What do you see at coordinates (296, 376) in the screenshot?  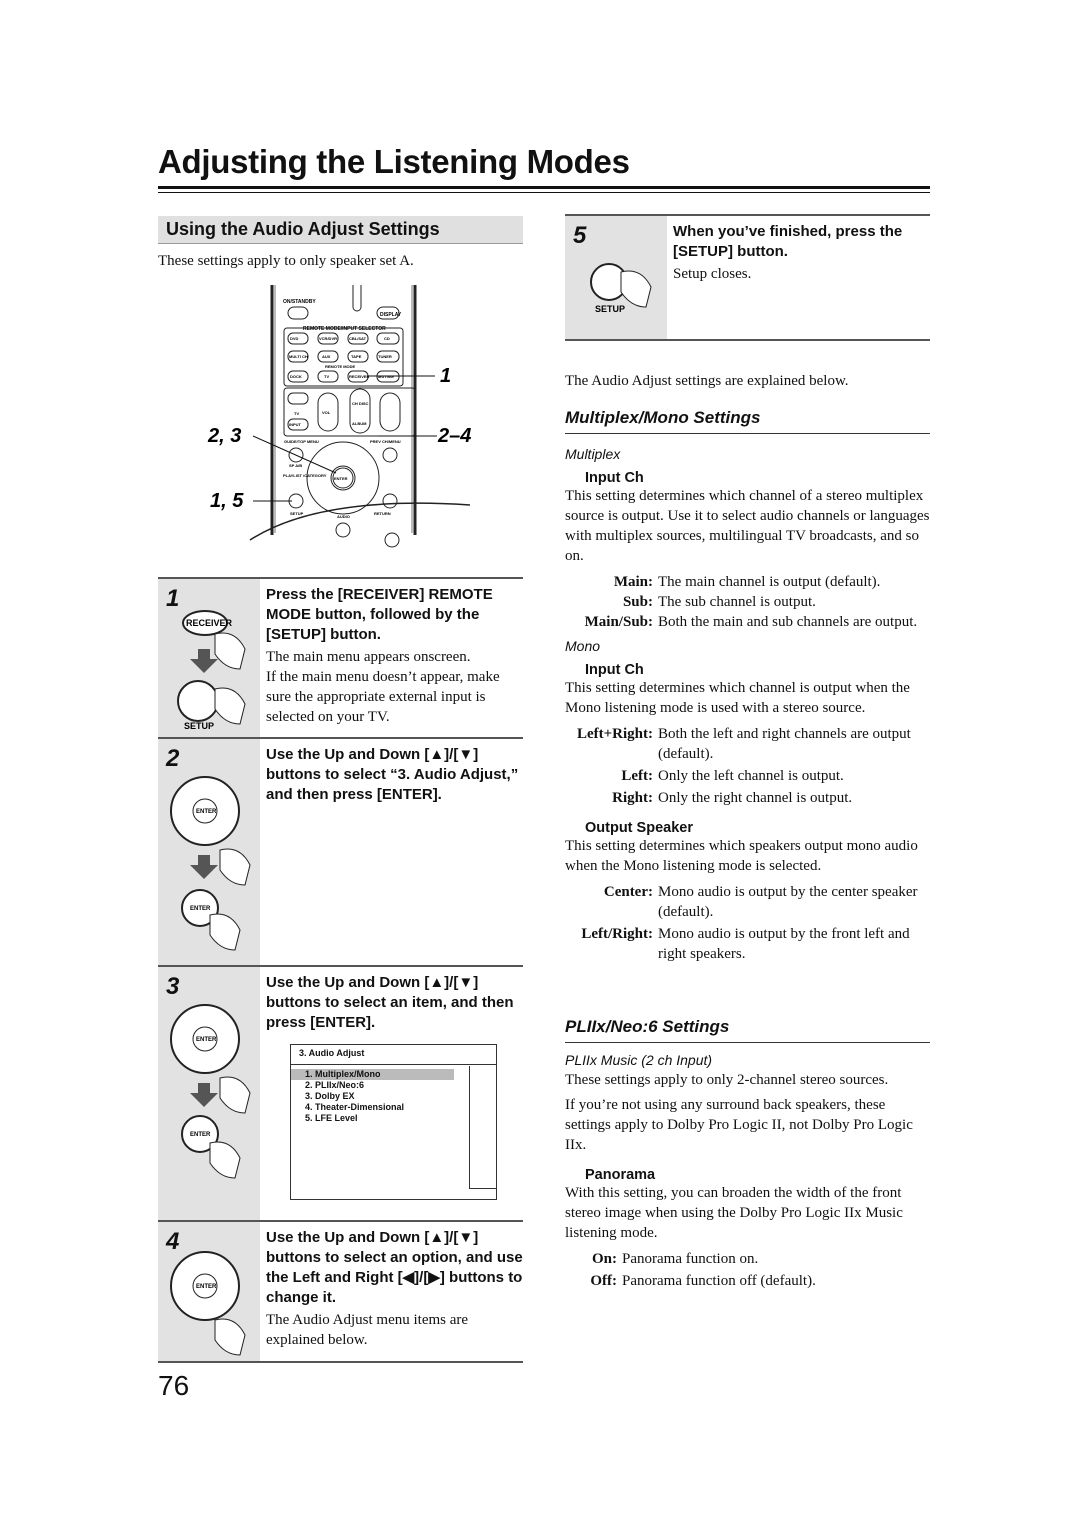 I see `dock-label: DOCK` at bounding box center [296, 376].